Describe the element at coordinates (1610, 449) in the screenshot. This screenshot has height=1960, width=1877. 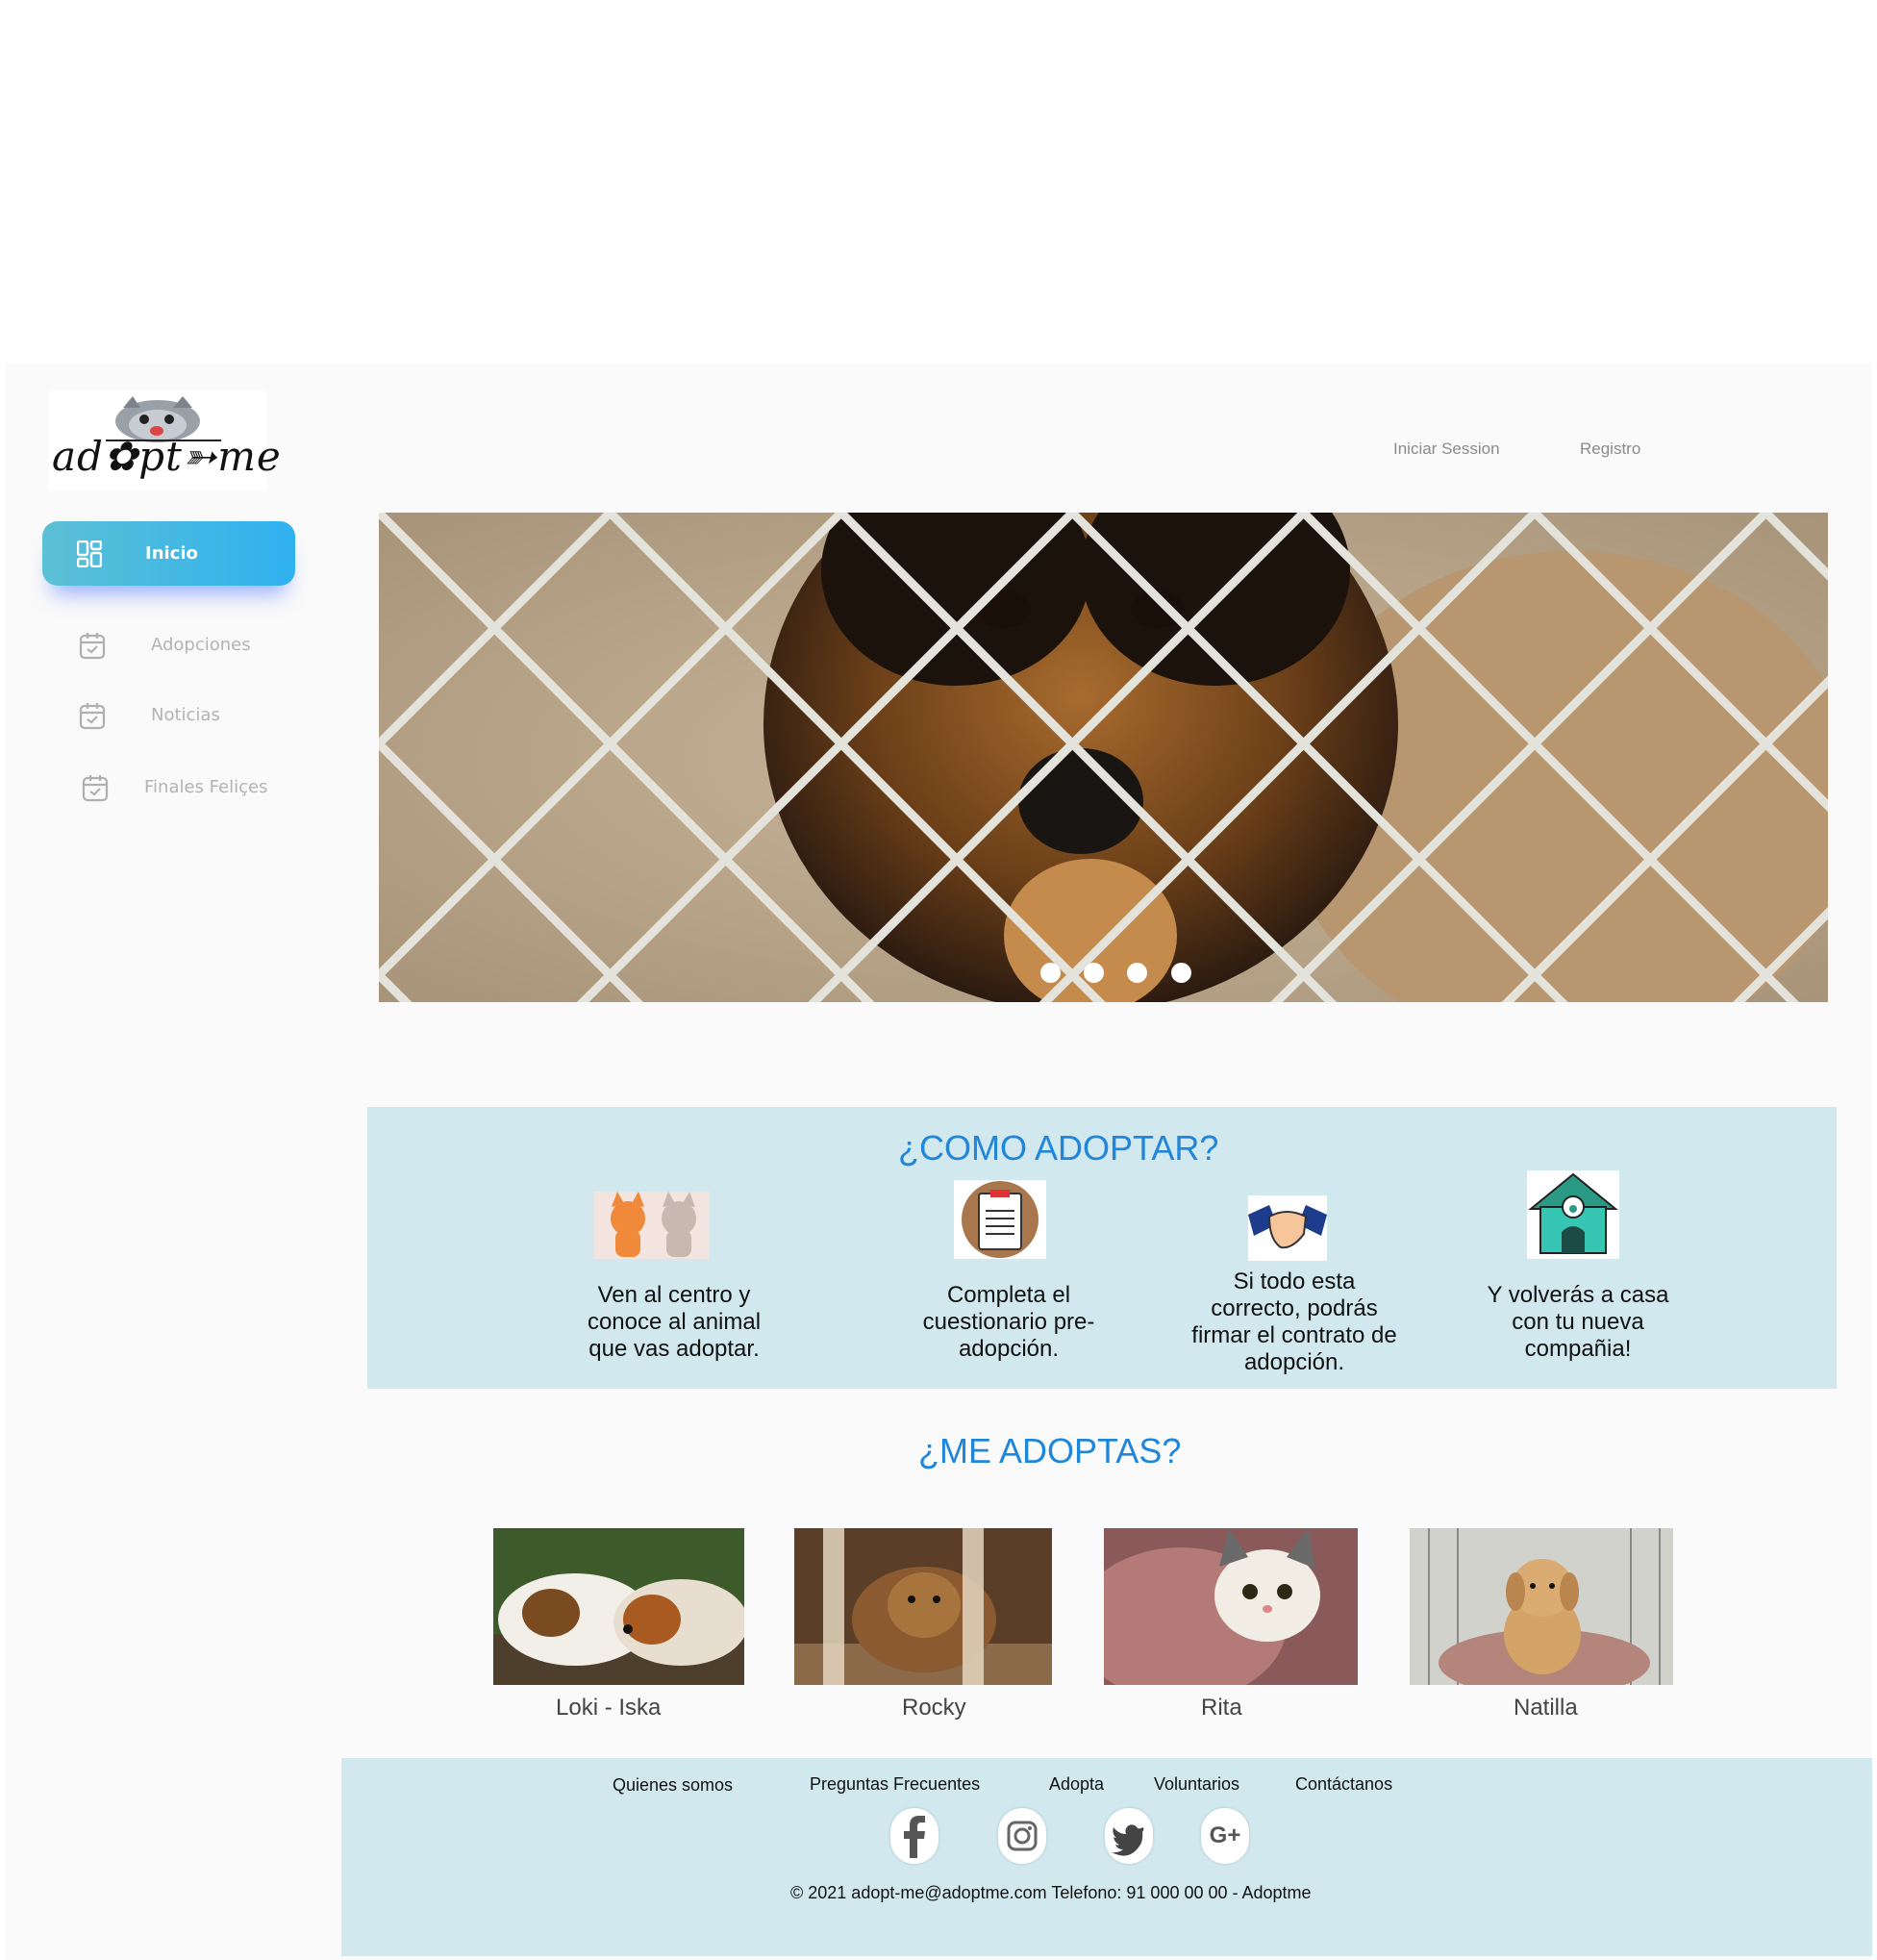
I see `register-link: Registro` at that location.